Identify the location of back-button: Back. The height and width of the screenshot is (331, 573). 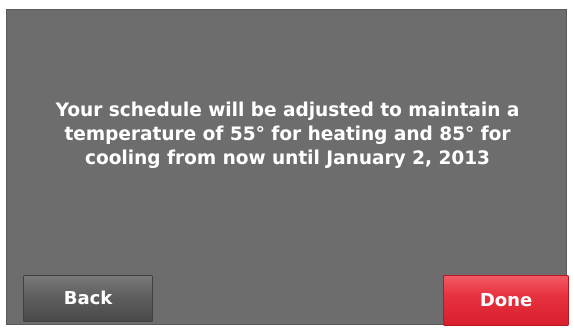
(88, 298).